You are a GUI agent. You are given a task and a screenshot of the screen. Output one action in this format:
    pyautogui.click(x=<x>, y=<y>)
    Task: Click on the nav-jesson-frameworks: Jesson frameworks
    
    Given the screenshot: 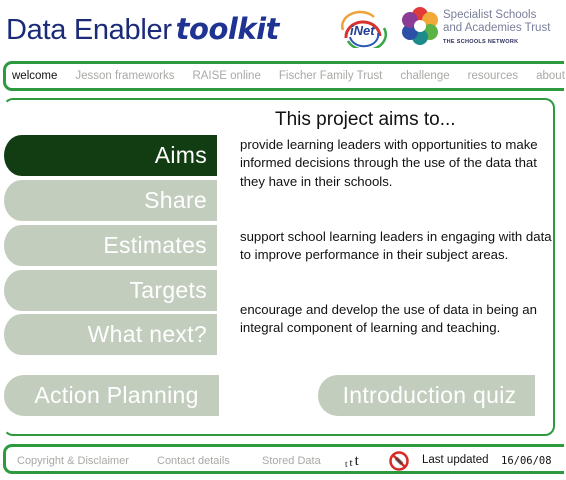 What is the action you would take?
    pyautogui.click(x=124, y=76)
    